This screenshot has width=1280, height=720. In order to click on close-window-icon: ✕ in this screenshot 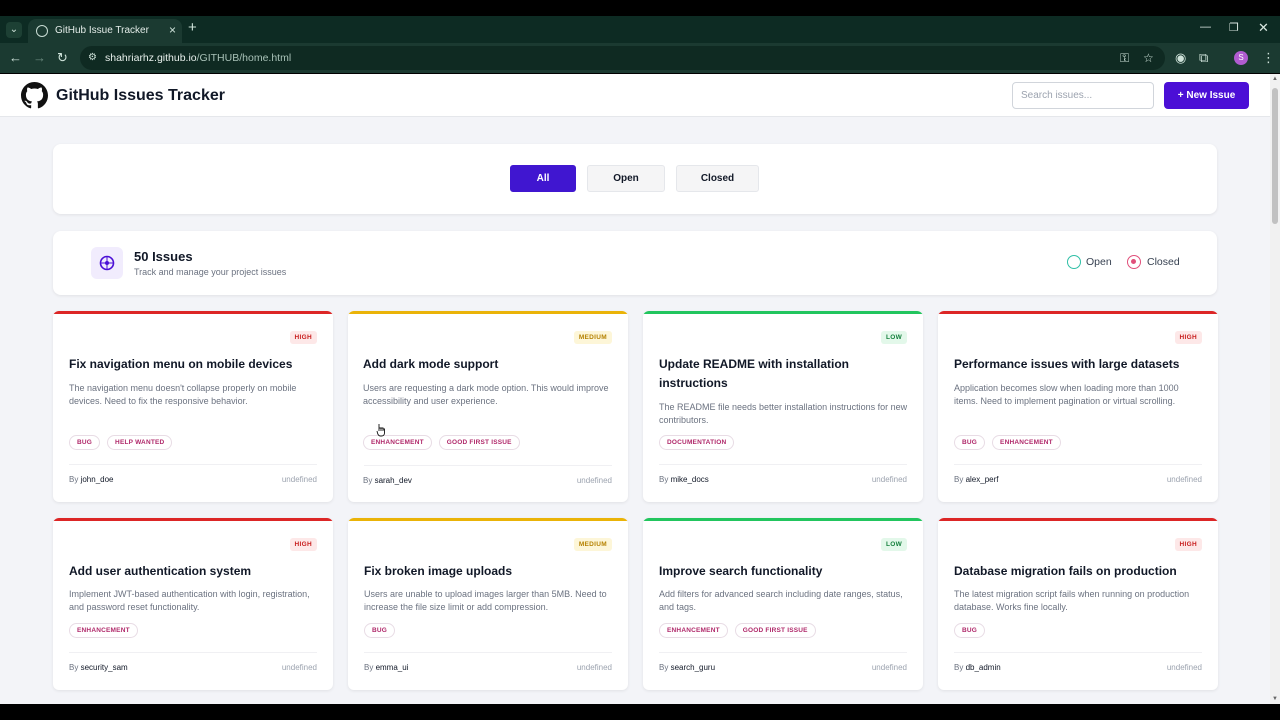, I will do `click(1263, 28)`.